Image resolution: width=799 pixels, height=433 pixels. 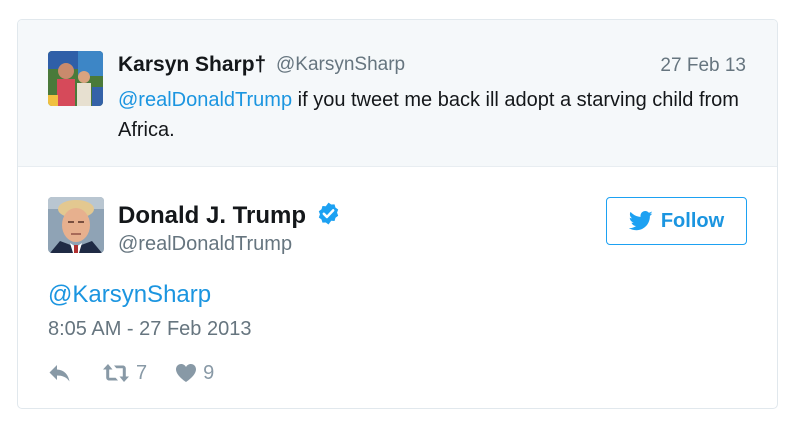 I want to click on tweet-timestamp: 8:05 AM - 27 Feb 2013, so click(x=149, y=329).